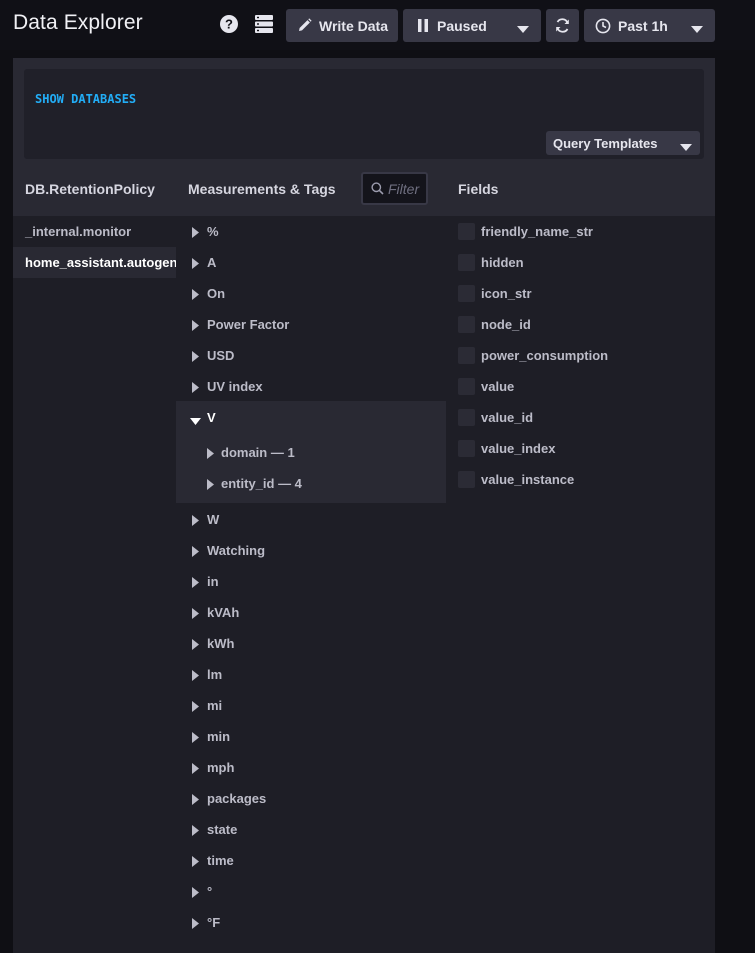 The height and width of the screenshot is (953, 755). What do you see at coordinates (195, 421) in the screenshot?
I see `caret-down-icon` at bounding box center [195, 421].